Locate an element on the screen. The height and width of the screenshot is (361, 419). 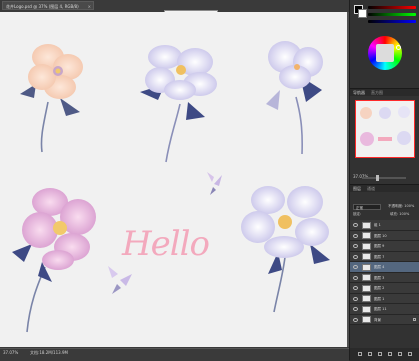
layer-name: 图层 11 is located at coordinates (380, 309).